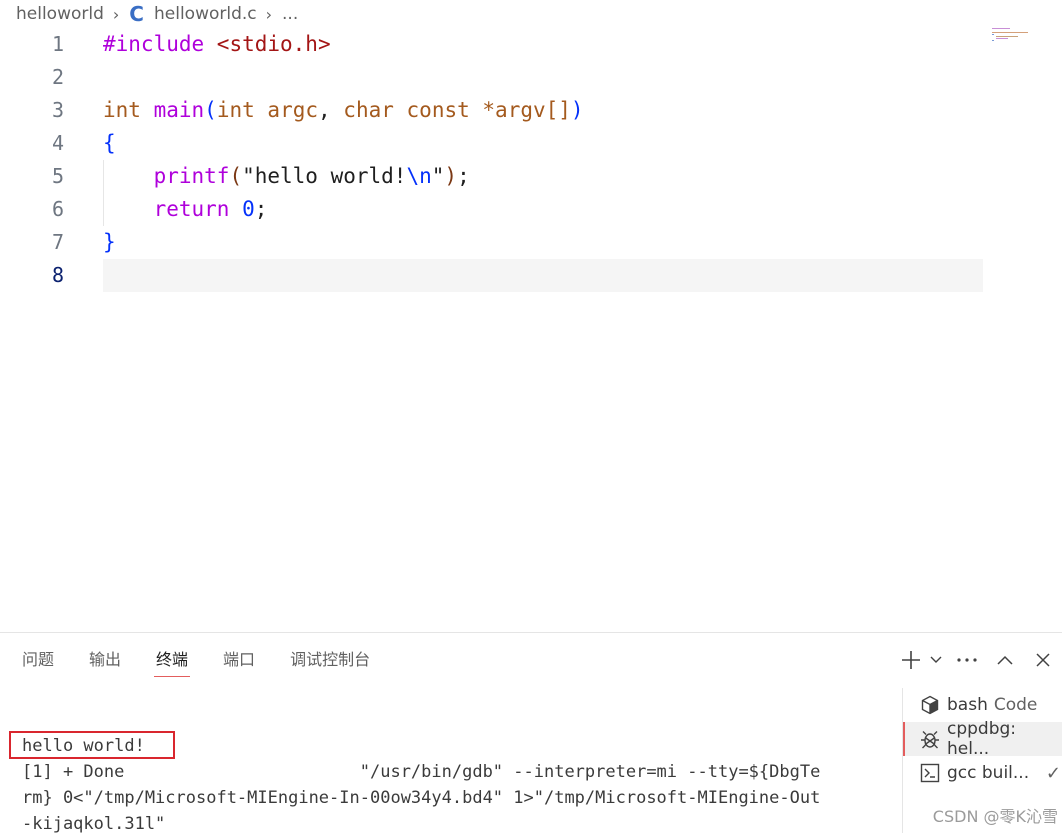 Image resolution: width=1062 pixels, height=833 pixels. Describe the element at coordinates (38, 660) in the screenshot. I see `tab-problems: 问题` at that location.